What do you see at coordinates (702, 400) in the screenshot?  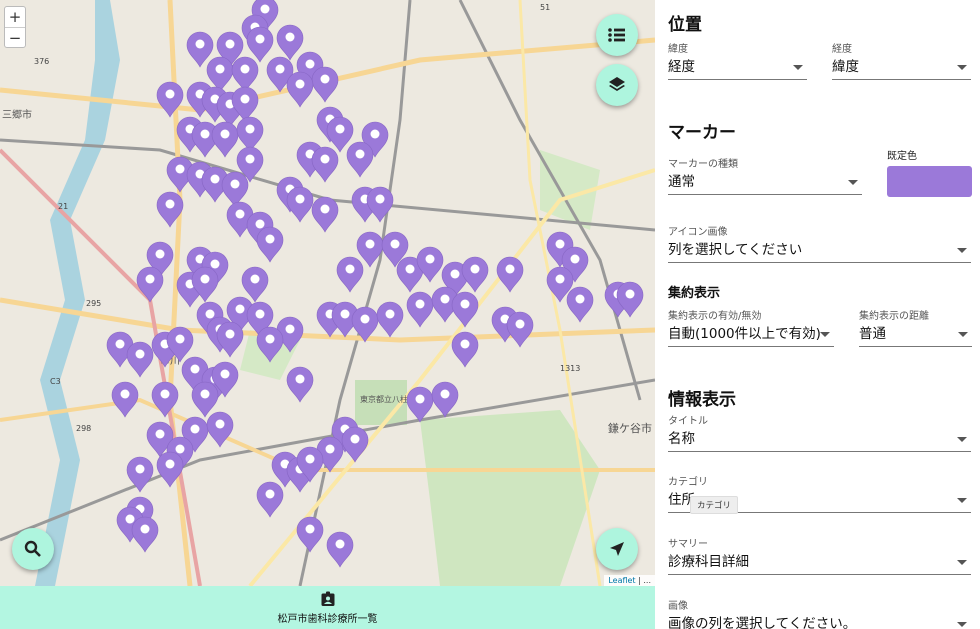 I see `section-title-info: 情報表示` at bounding box center [702, 400].